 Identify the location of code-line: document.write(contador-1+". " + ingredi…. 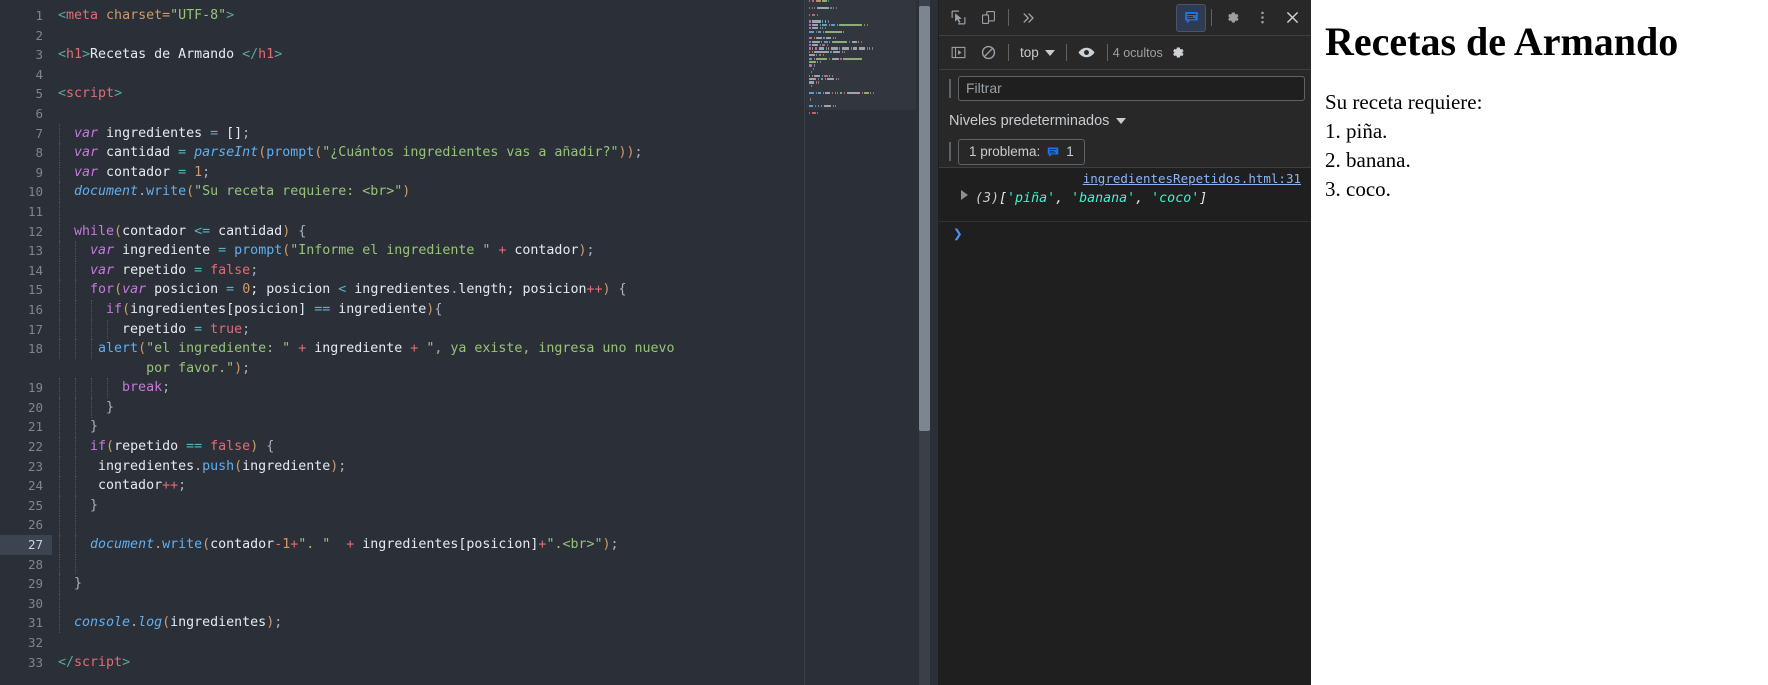
(495, 545).